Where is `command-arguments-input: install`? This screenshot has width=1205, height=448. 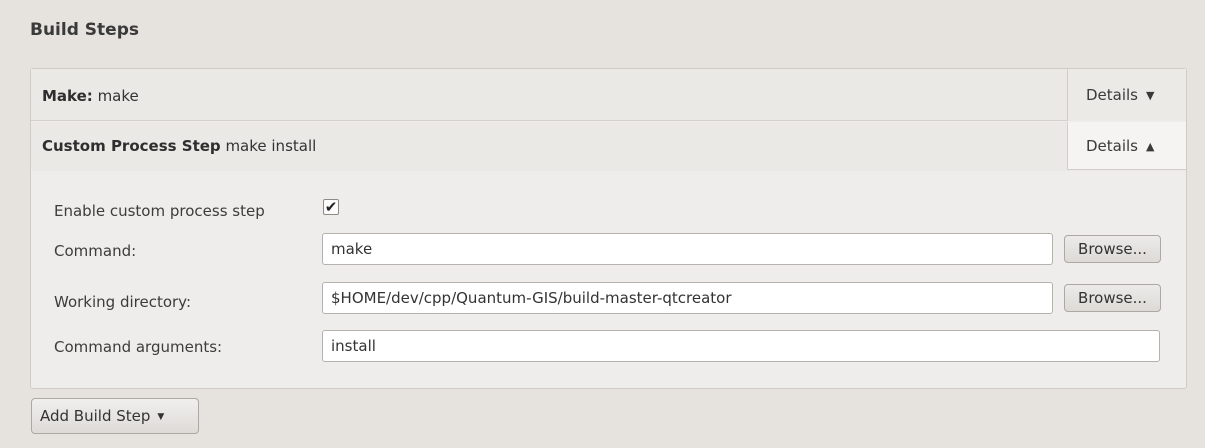
command-arguments-input: install is located at coordinates (741, 346).